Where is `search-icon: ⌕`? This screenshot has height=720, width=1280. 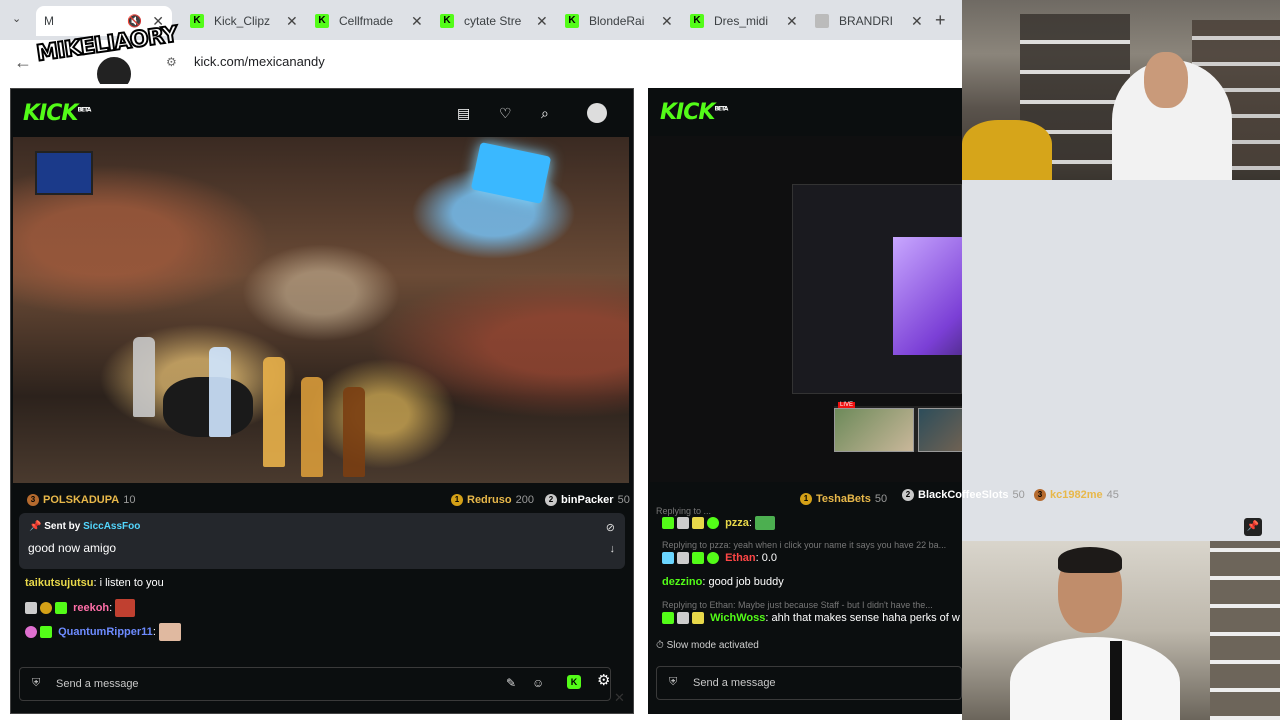 search-icon: ⌕ is located at coordinates (545, 113).